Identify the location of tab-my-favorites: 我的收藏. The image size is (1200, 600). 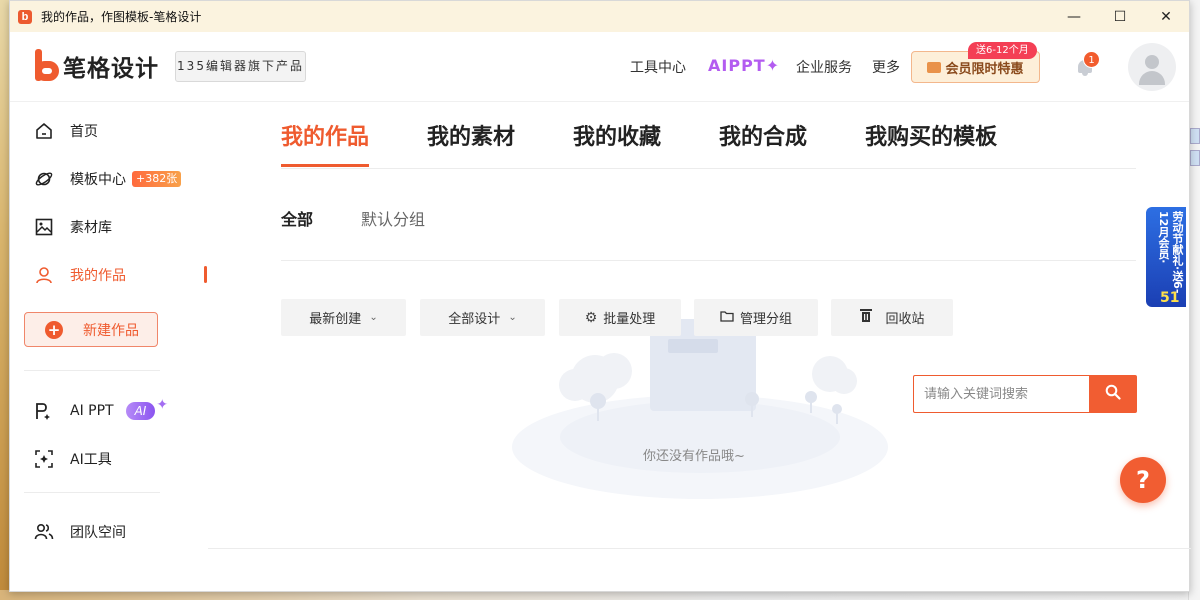
(617, 135).